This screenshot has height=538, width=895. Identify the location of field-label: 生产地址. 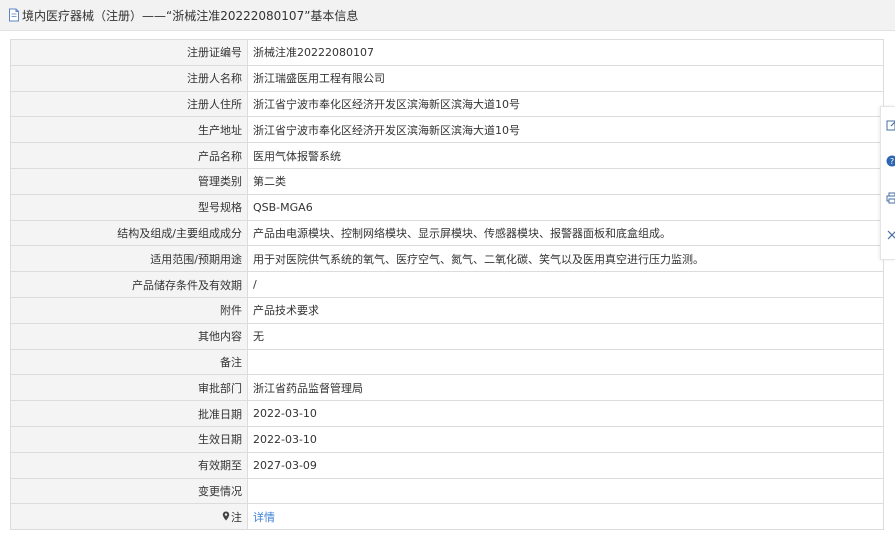
(129, 130).